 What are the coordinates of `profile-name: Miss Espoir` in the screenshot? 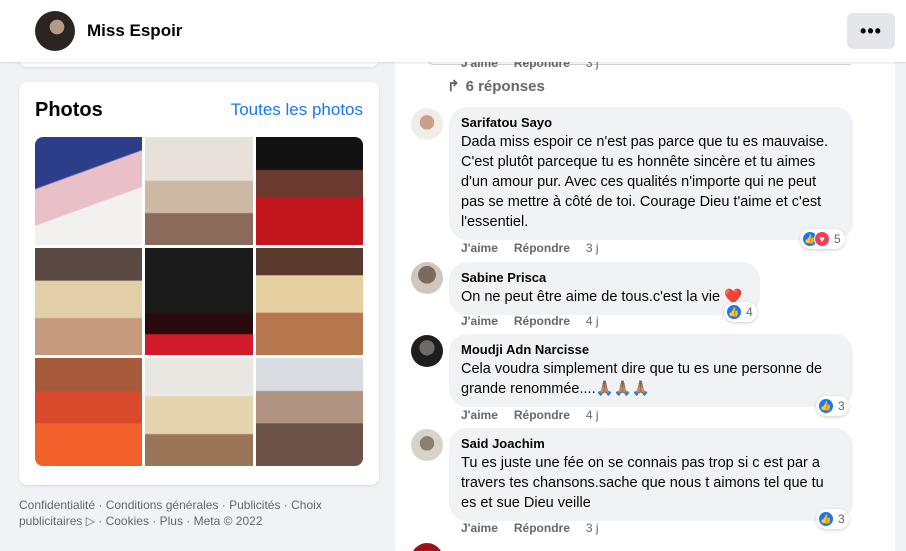 It's located at (134, 31).